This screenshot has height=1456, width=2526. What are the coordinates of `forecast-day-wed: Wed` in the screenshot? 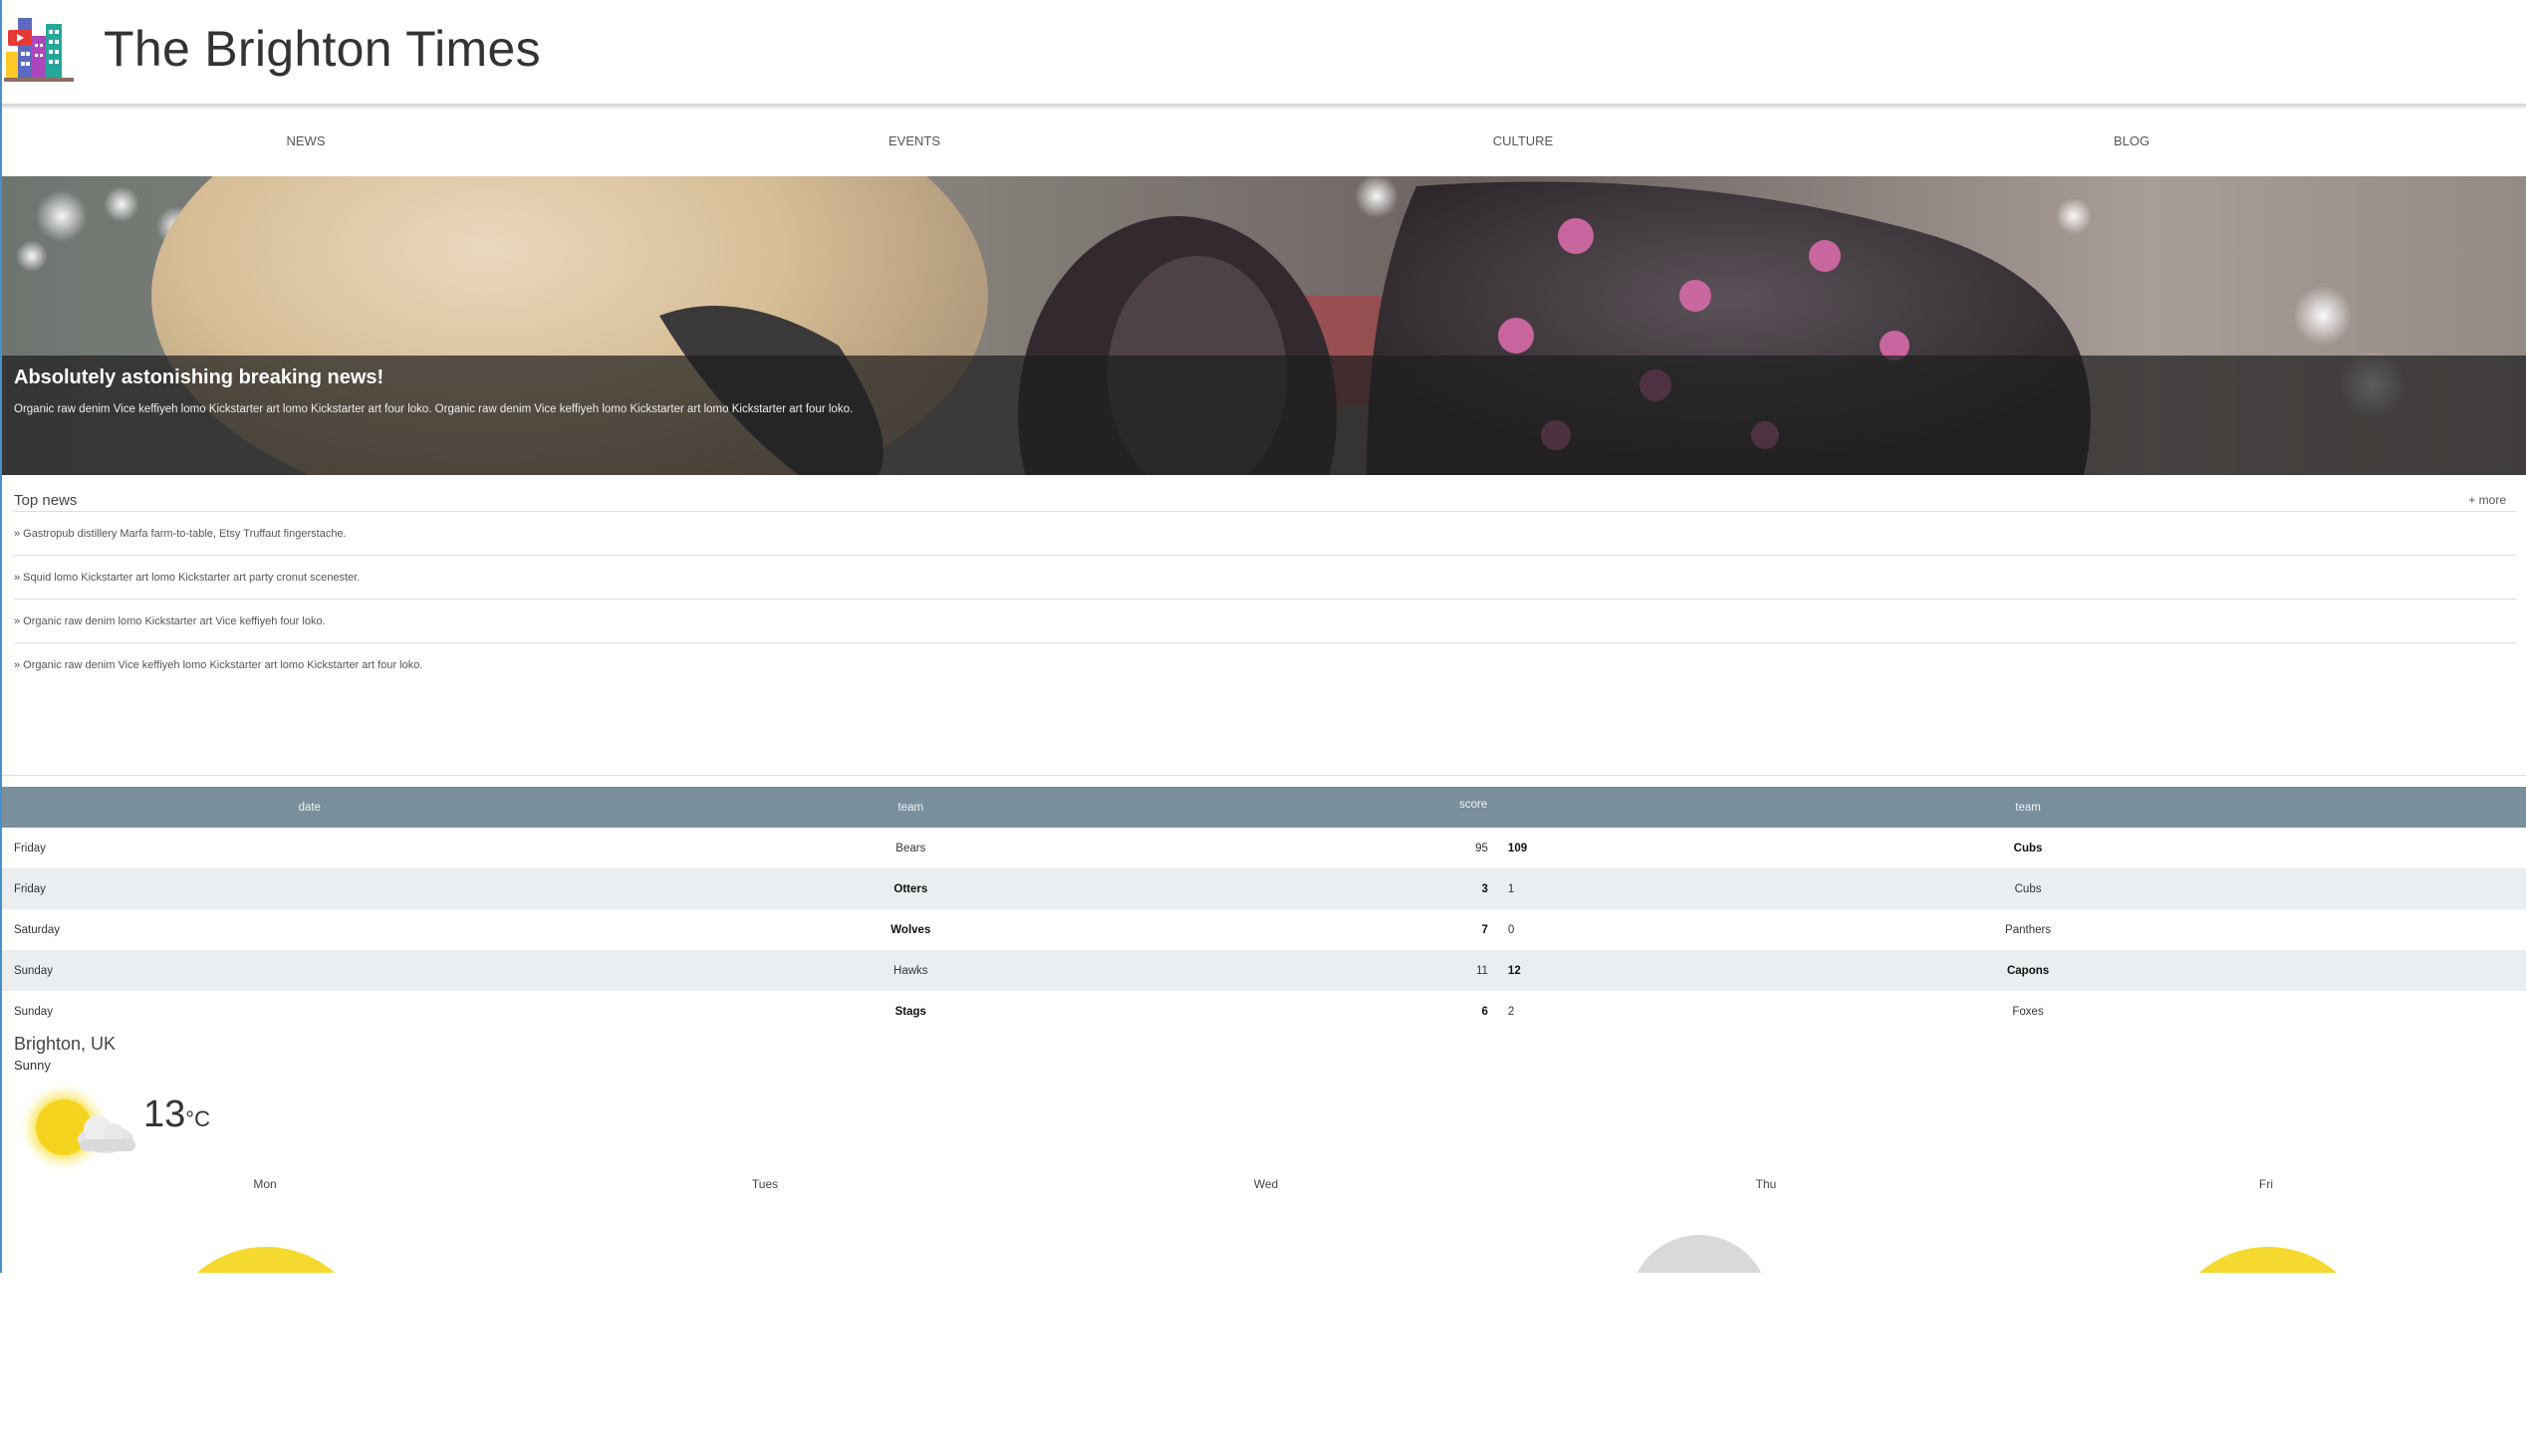 It's located at (1266, 1184).